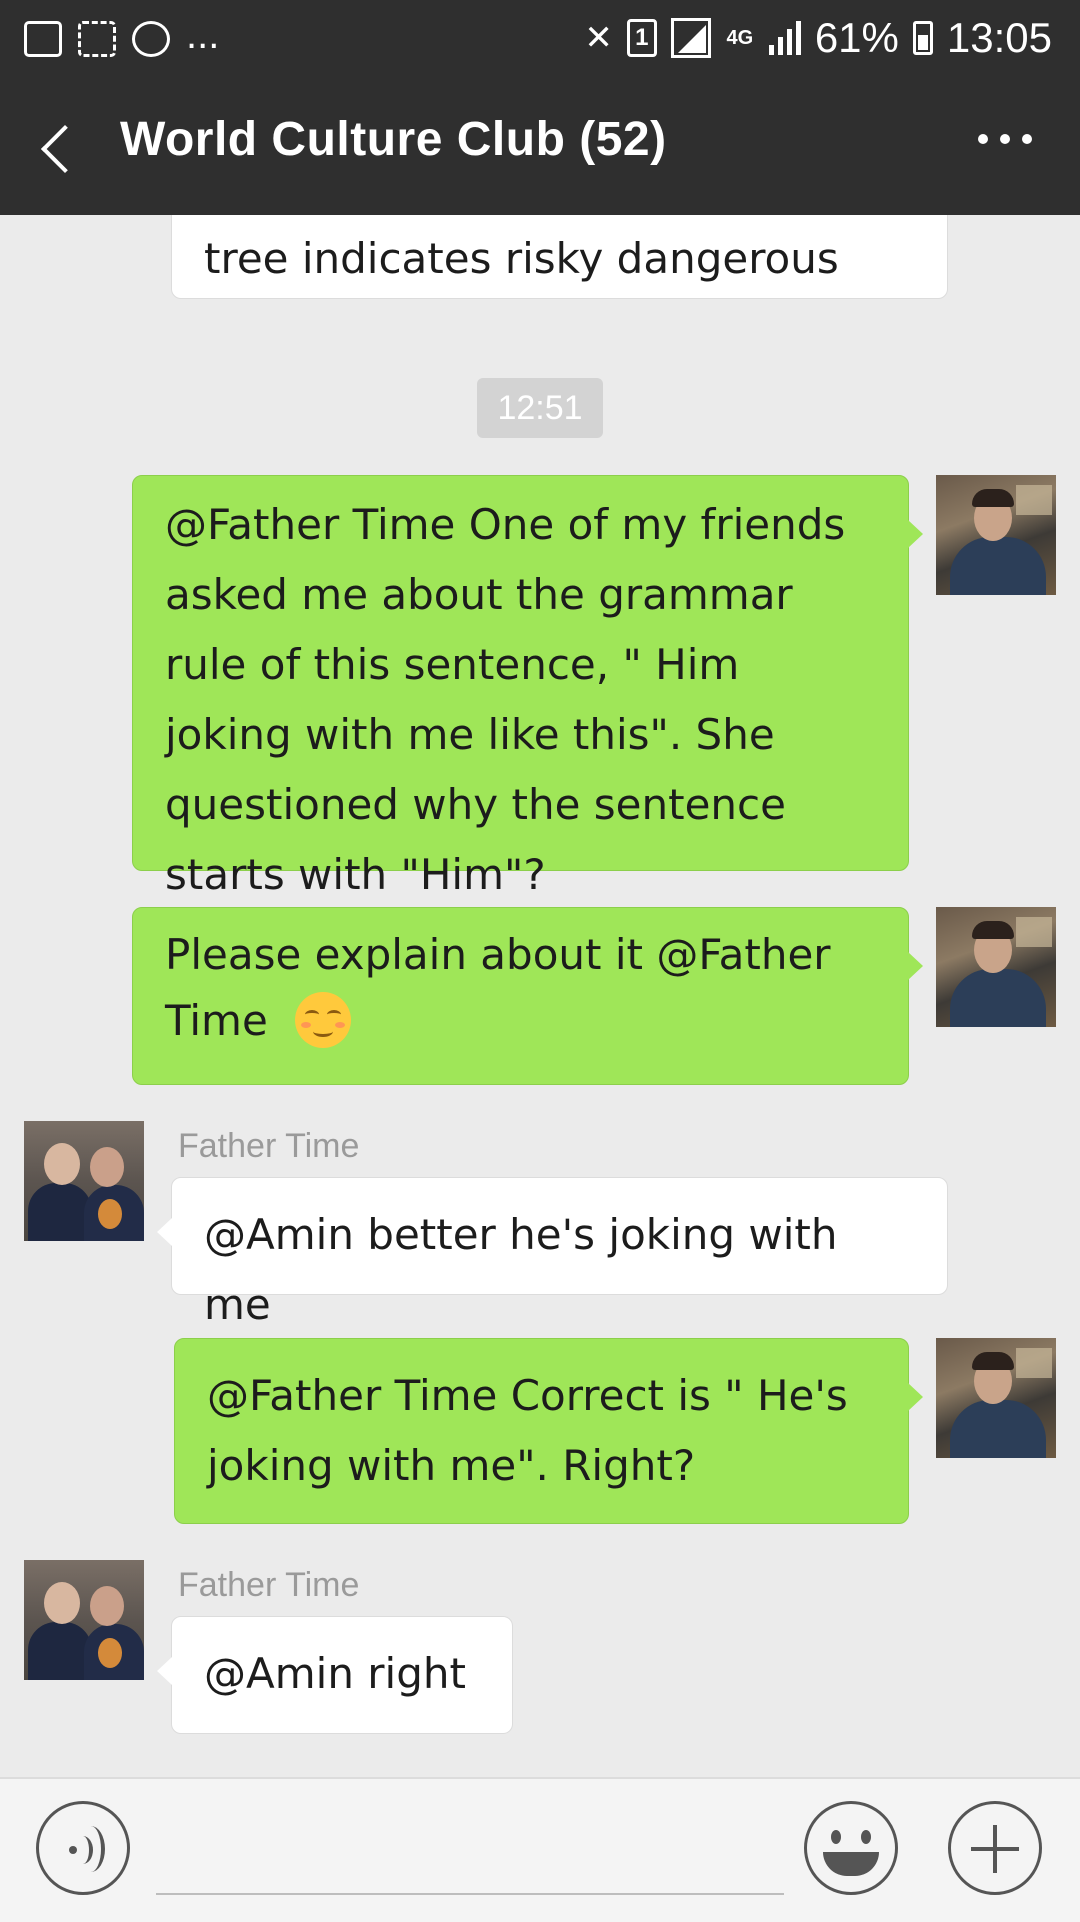  What do you see at coordinates (999, 37) in the screenshot?
I see `clock: 13:05` at bounding box center [999, 37].